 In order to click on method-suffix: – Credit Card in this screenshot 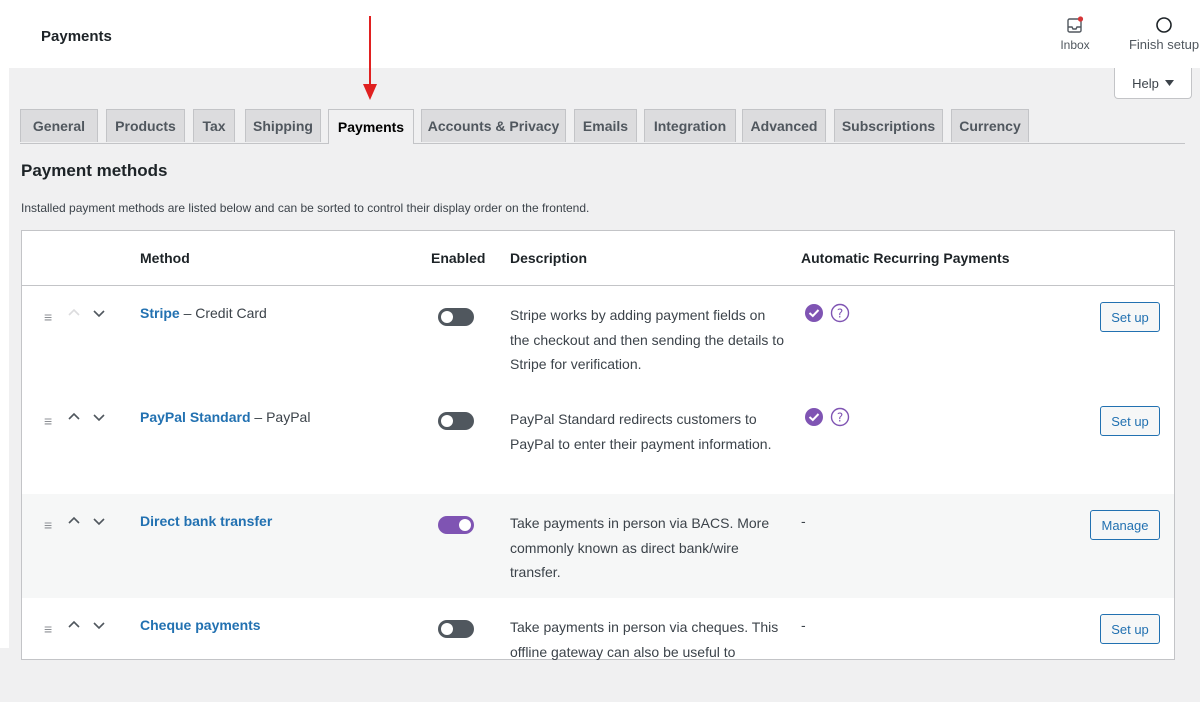, I will do `click(223, 313)`.